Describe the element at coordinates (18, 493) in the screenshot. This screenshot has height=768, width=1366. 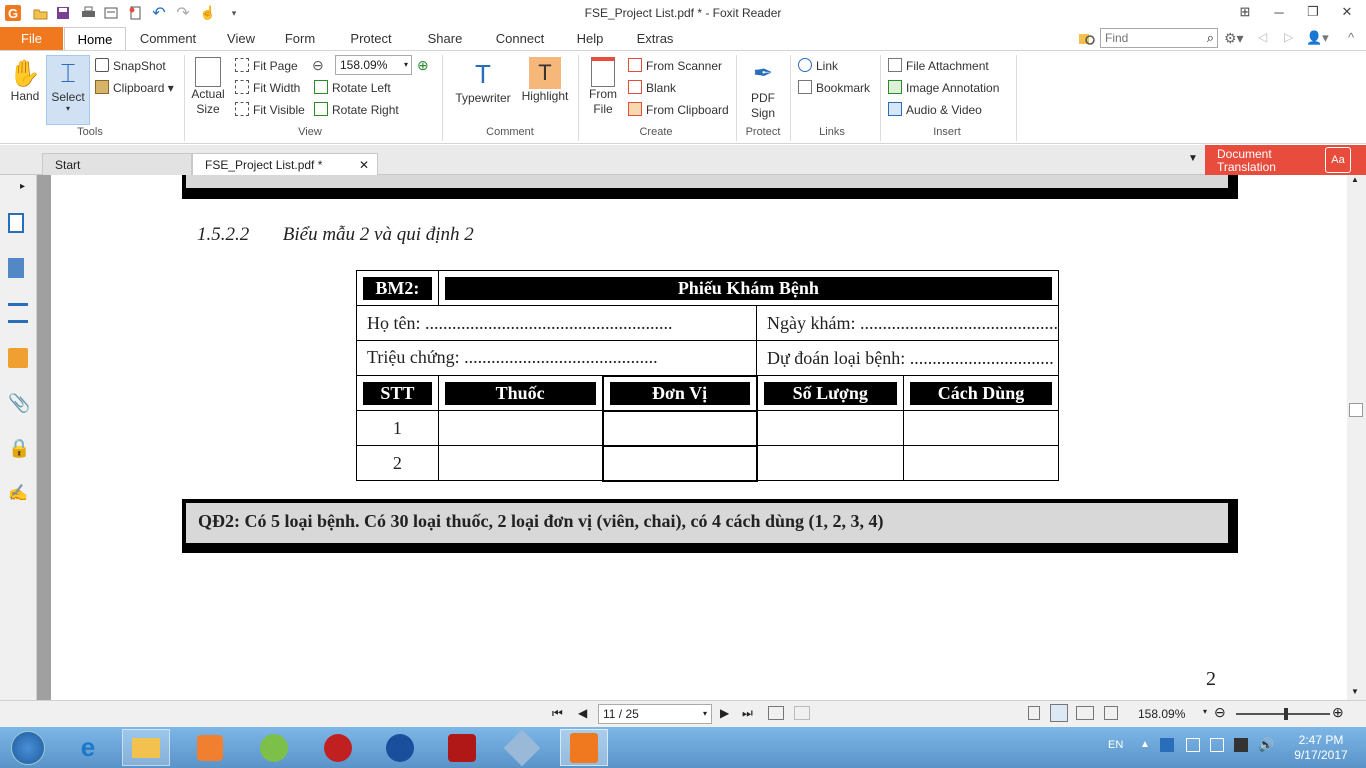
I see `signature-panel-icon: ✍` at that location.